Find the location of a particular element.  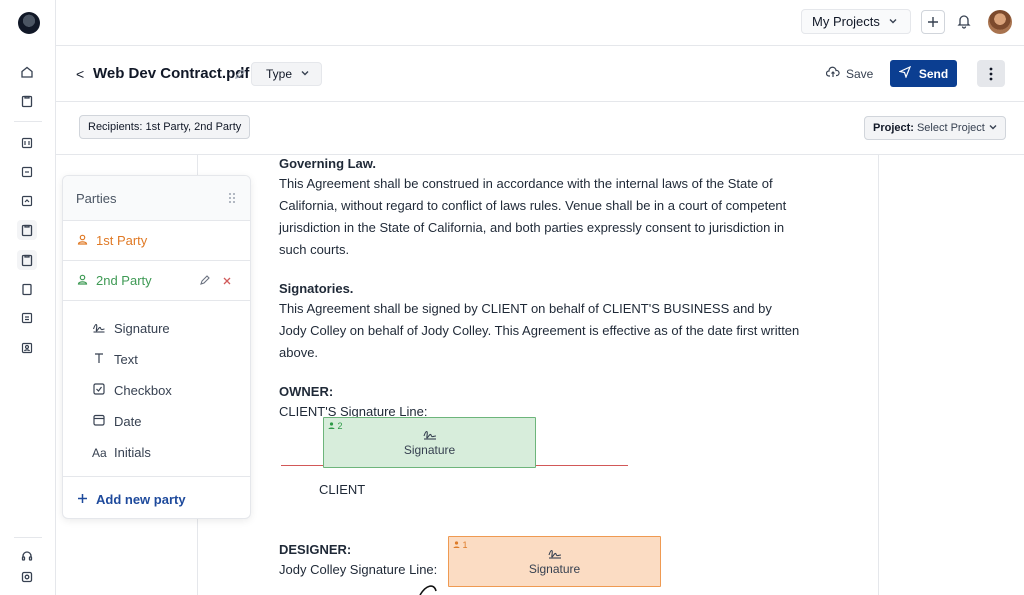

project-value: Select Project is located at coordinates (950, 128).